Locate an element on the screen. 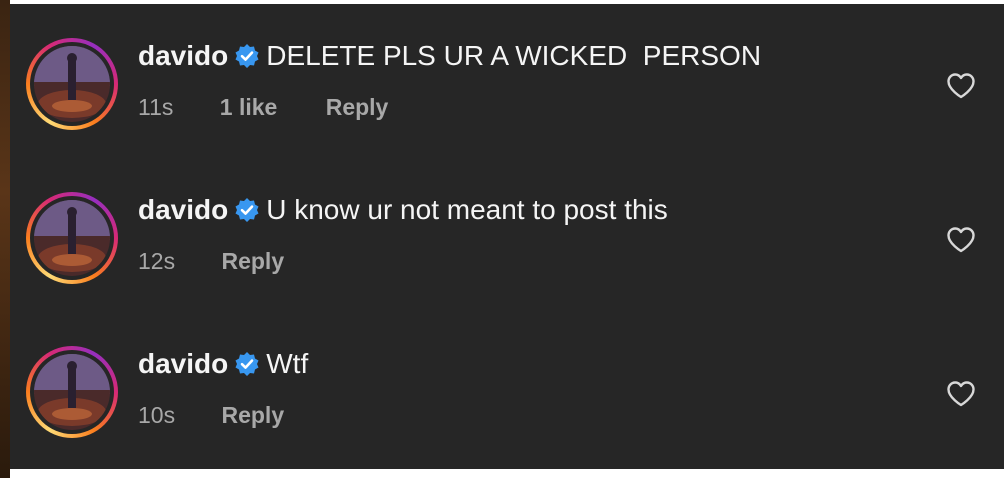  background-photo-edge is located at coordinates (5, 239).